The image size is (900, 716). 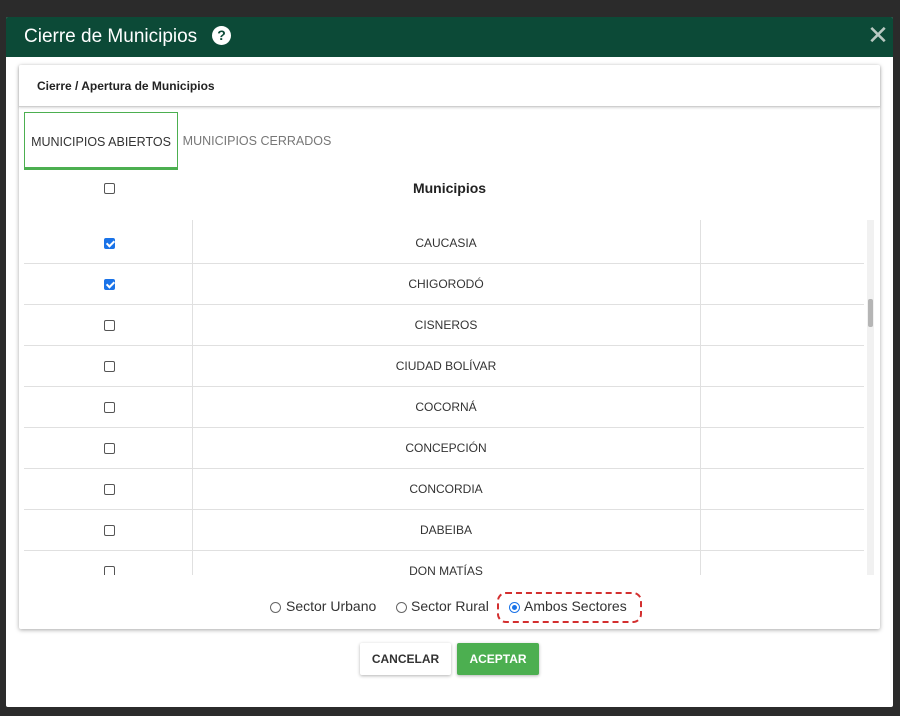 I want to click on tab-municipios-abiertos: MUNICIPIOS ABIERTOS, so click(x=101, y=141).